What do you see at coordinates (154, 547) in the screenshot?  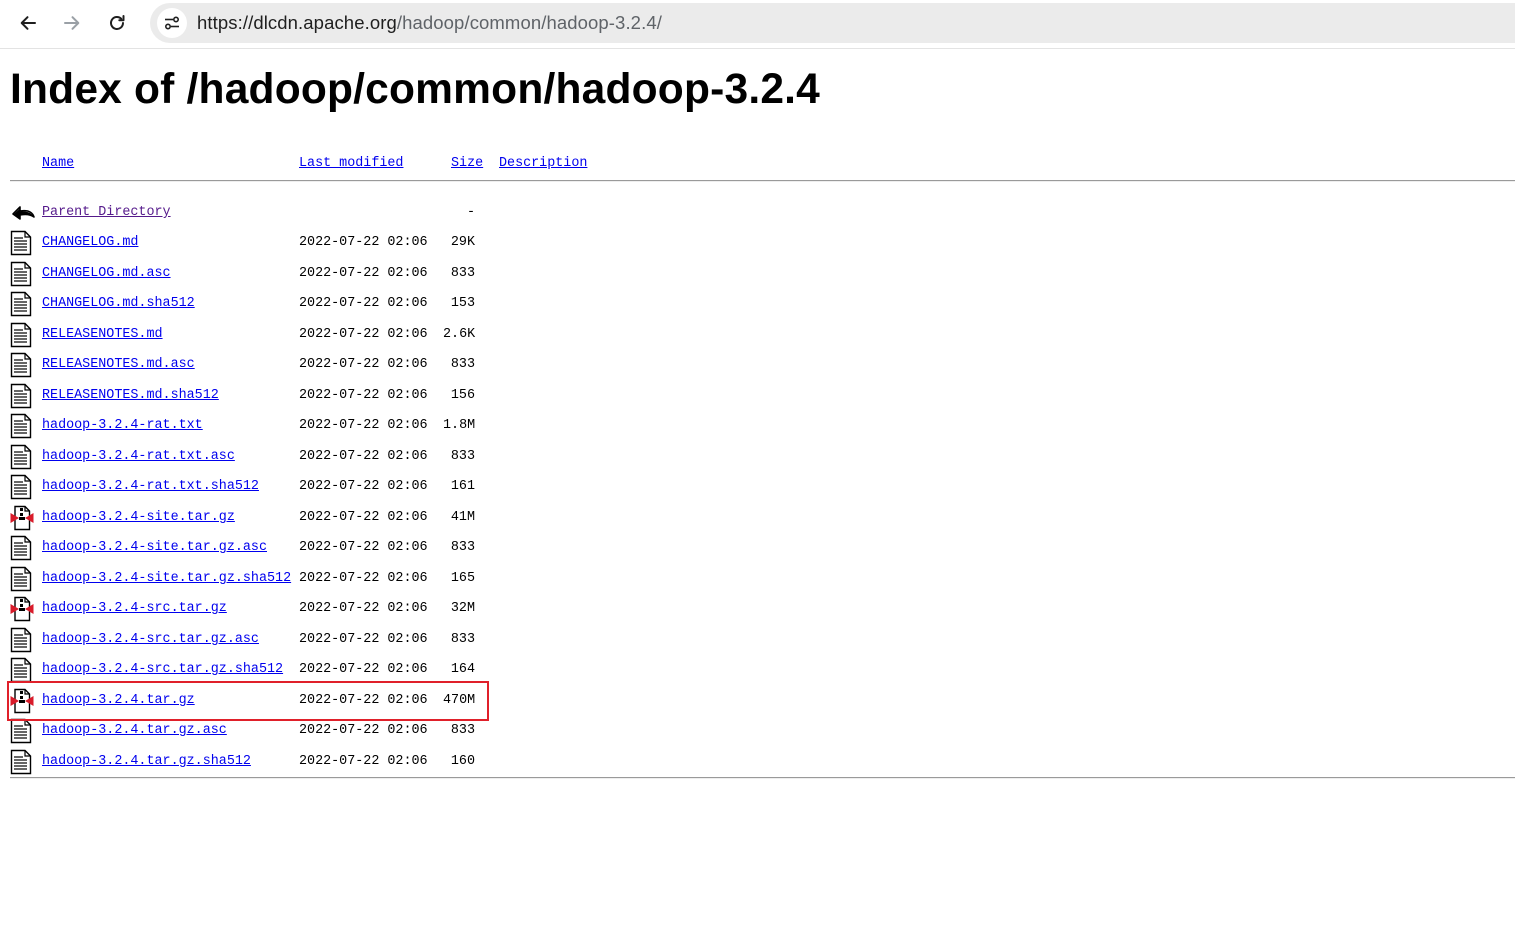 I see `file-link: hadoop-3.2.4-site.tar.gz.asc` at bounding box center [154, 547].